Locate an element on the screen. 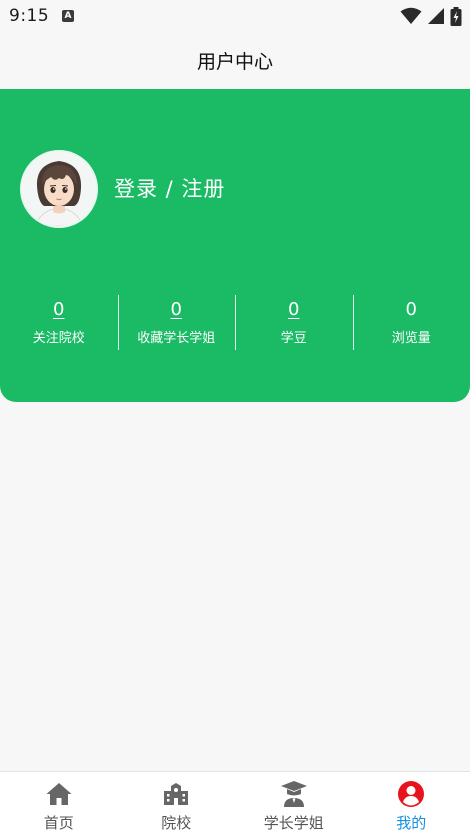 The height and width of the screenshot is (838, 470). status-time: 9:15 is located at coordinates (29, 16).